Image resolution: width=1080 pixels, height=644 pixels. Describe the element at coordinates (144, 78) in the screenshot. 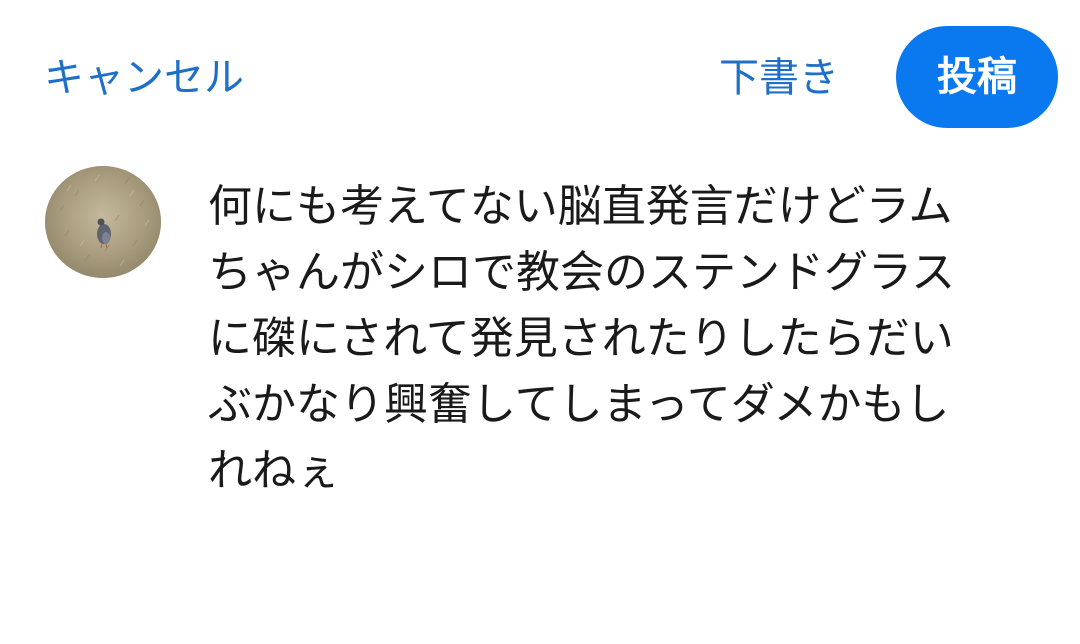

I see `cancel-button: キャンセル` at that location.